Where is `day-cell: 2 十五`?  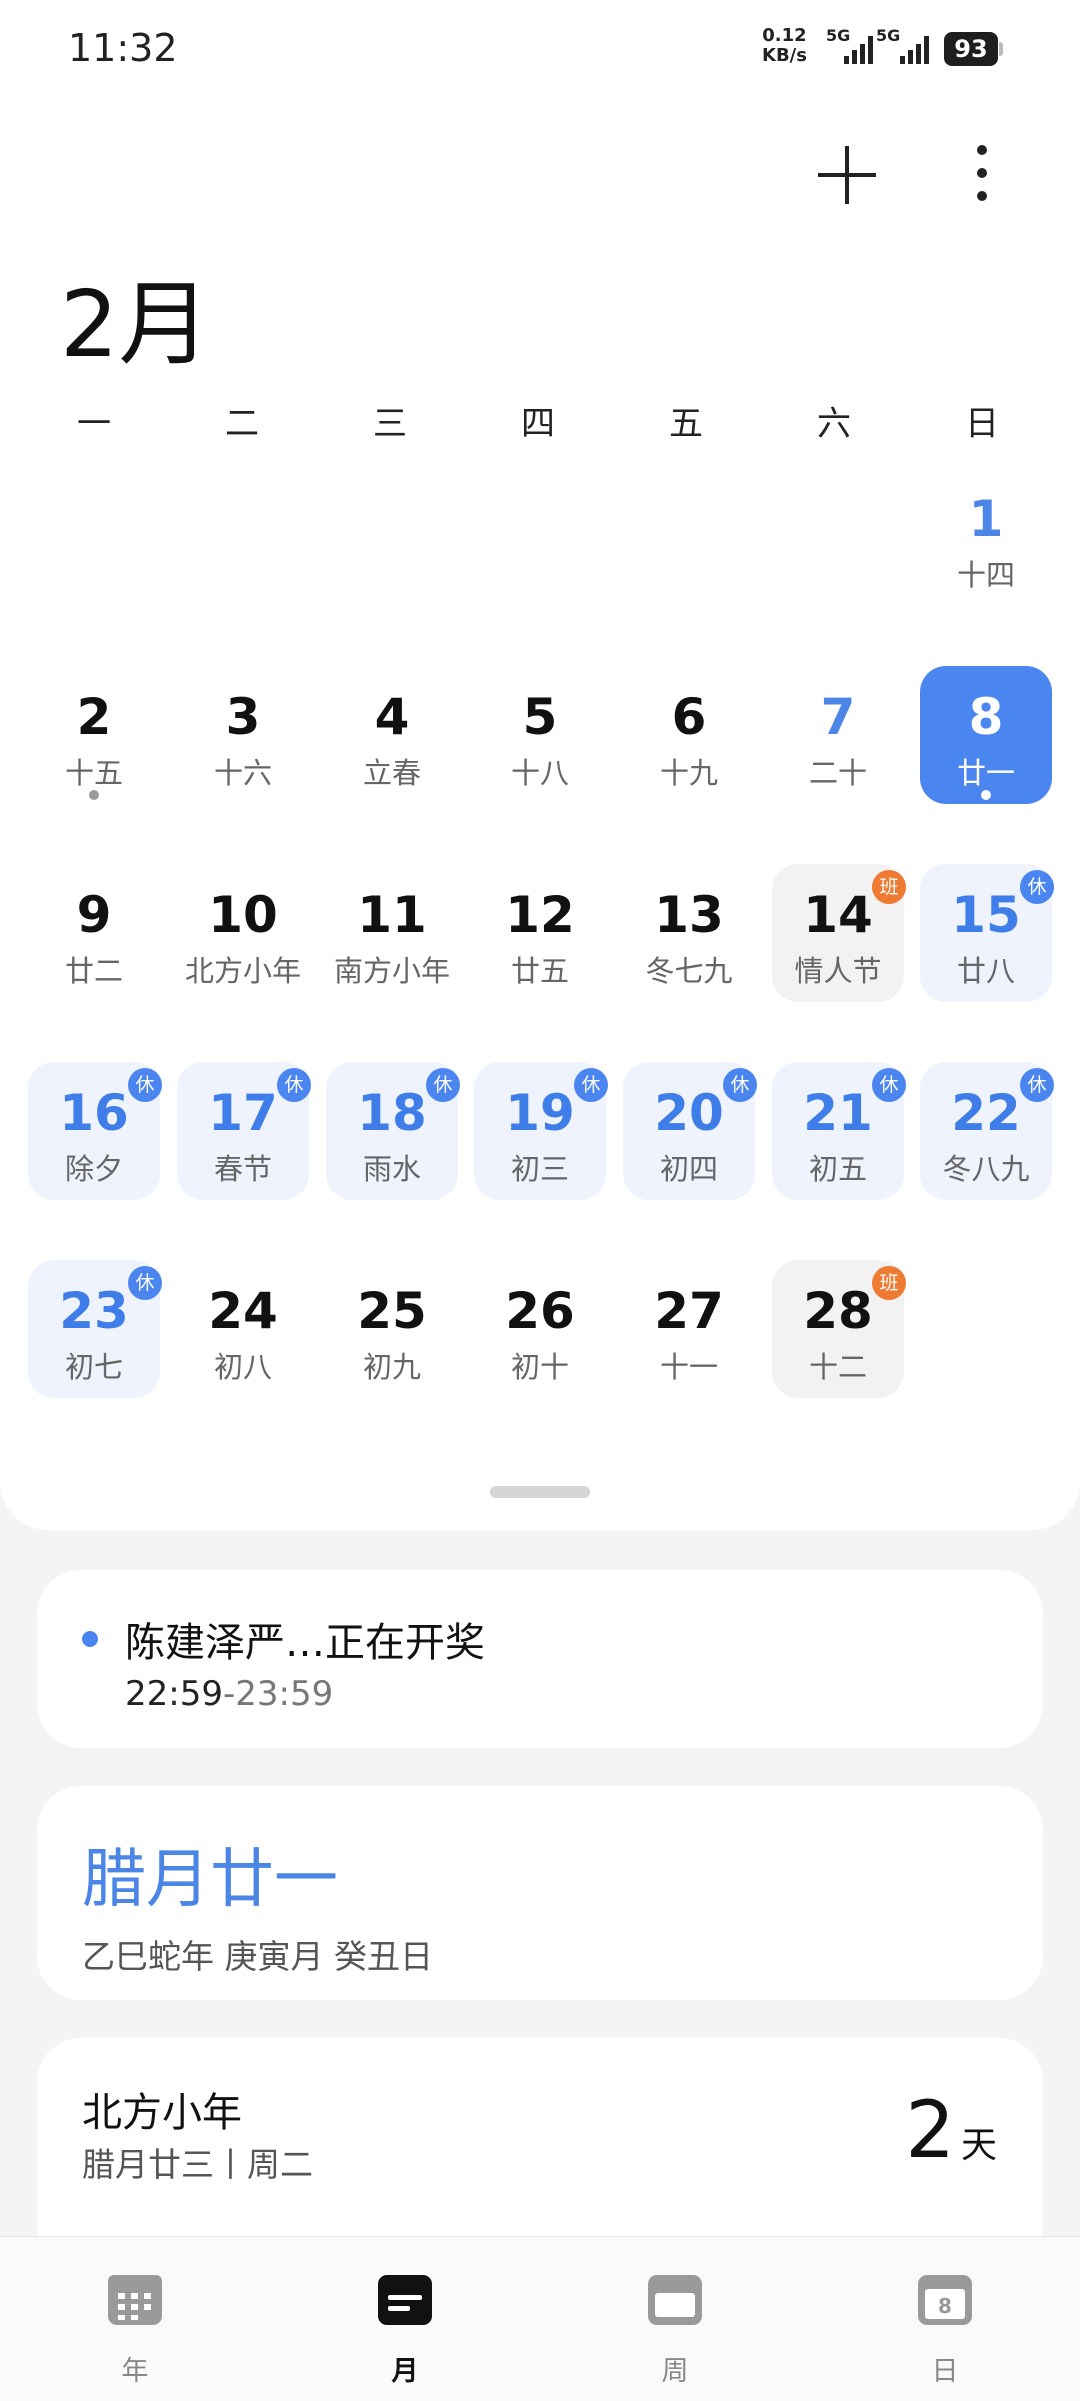 day-cell: 2 十五 is located at coordinates (94, 735).